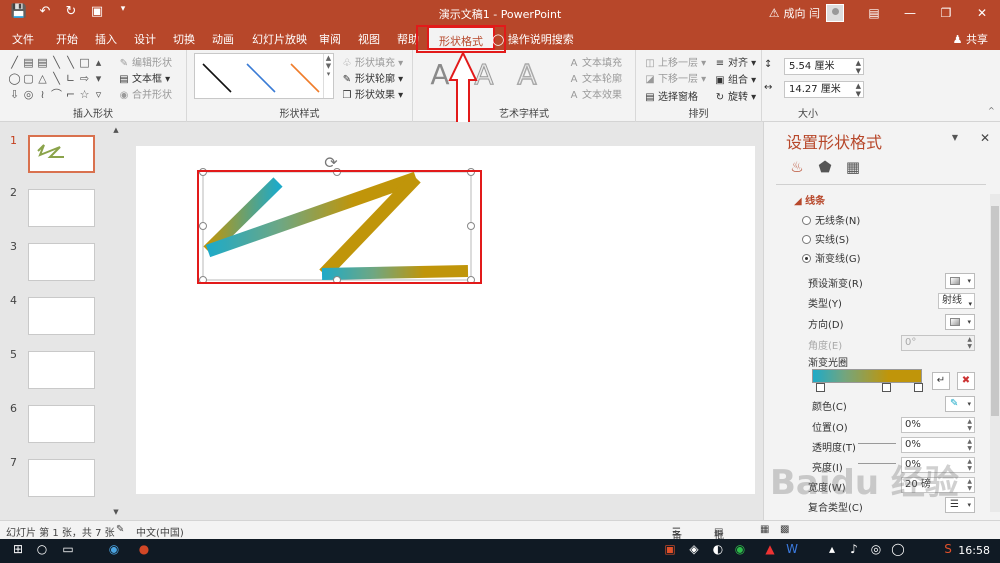  What do you see at coordinates (106, 39) in the screenshot?
I see `tab-insert: 插入` at bounding box center [106, 39].